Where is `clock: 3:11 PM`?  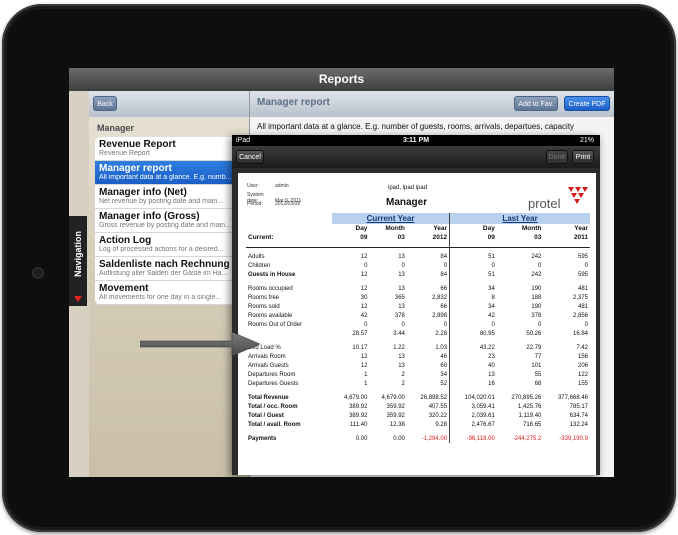 clock: 3:11 PM is located at coordinates (416, 140).